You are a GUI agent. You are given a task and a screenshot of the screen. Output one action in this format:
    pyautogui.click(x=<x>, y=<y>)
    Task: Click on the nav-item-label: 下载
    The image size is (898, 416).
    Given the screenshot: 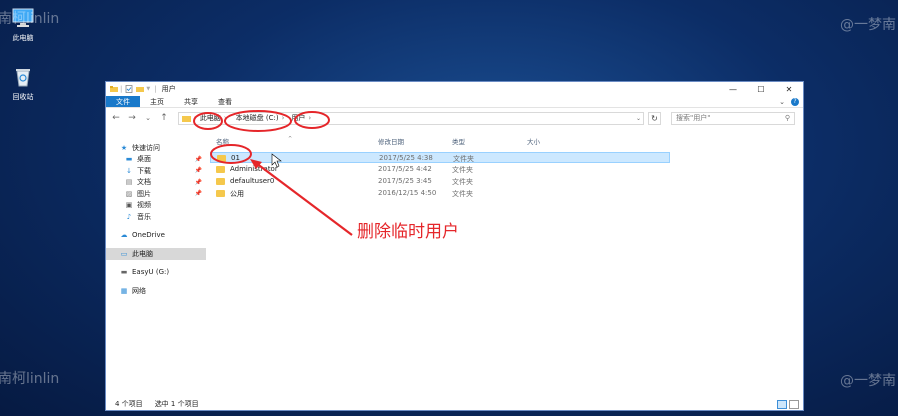 What is the action you would take?
    pyautogui.click(x=144, y=170)
    